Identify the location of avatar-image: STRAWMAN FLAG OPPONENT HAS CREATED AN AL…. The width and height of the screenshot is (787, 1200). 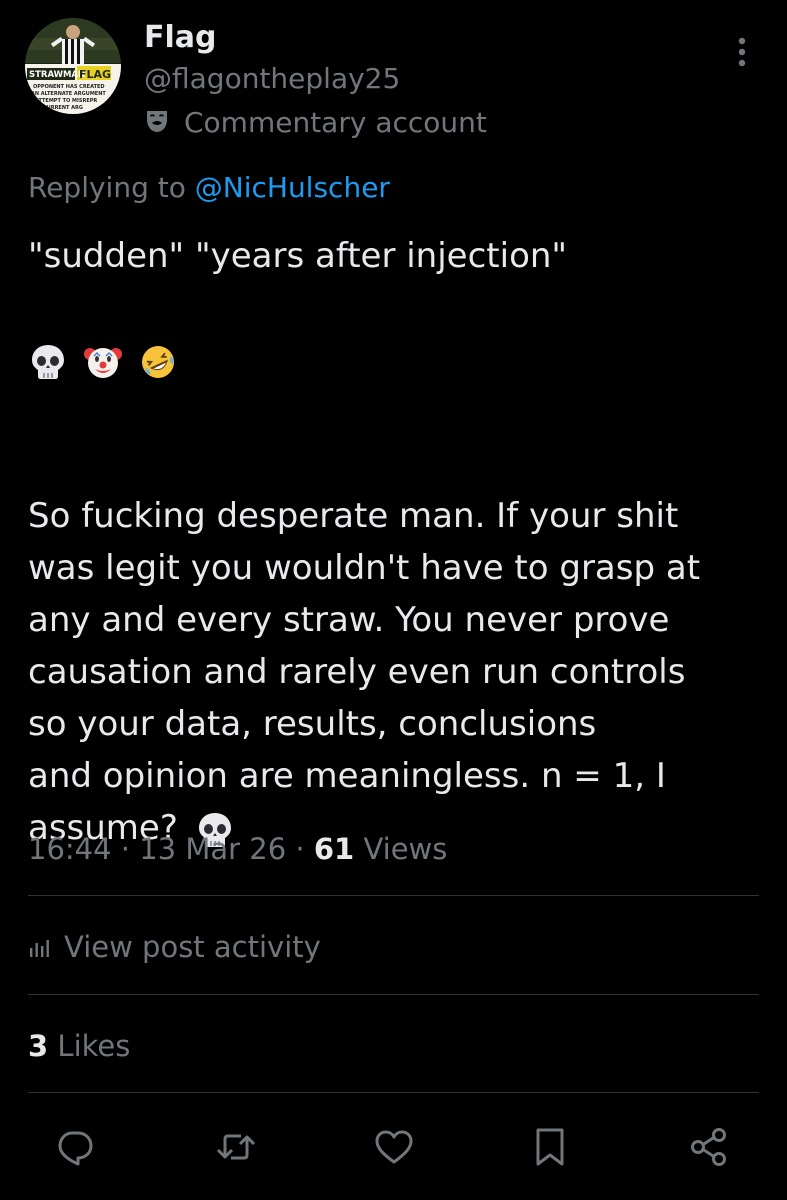
(73, 66).